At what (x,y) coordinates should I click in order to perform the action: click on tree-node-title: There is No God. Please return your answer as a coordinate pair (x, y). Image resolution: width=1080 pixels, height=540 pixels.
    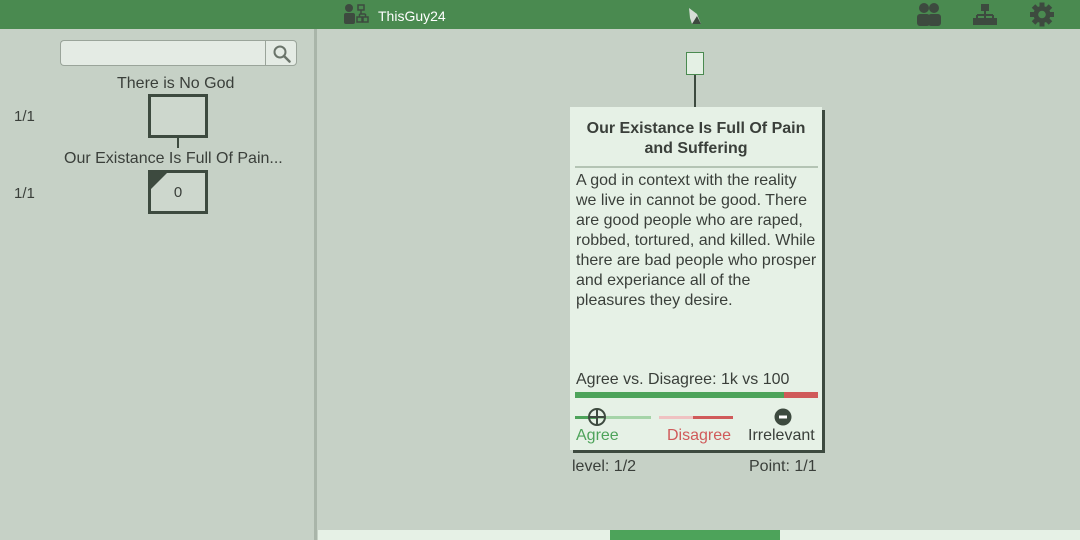
    Looking at the image, I should click on (175, 84).